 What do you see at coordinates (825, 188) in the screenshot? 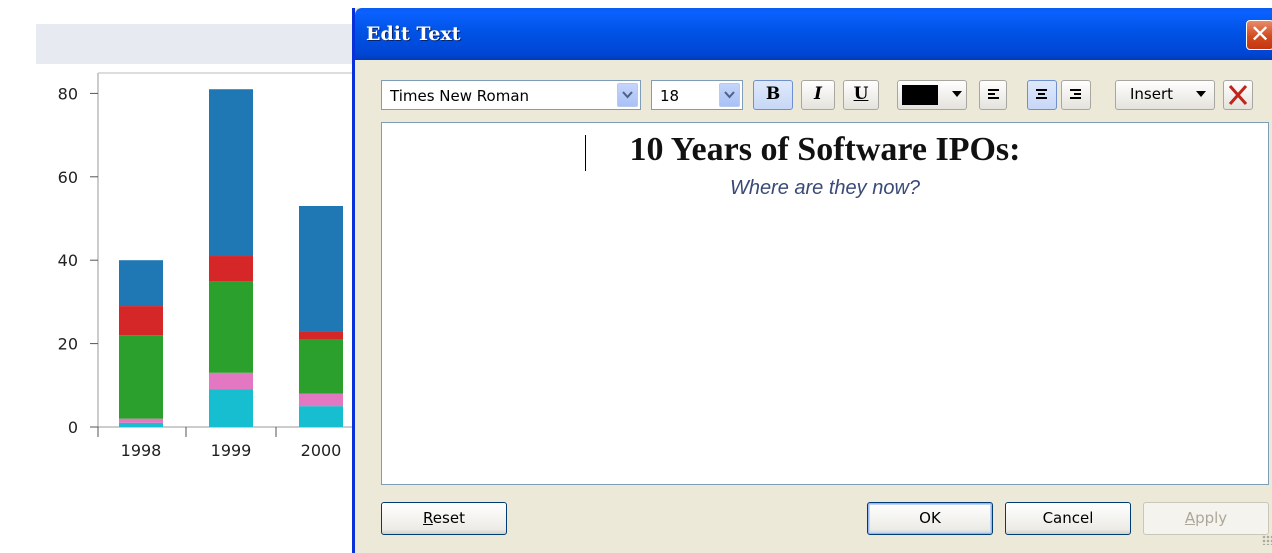
I see `editor-subtitle-line: Where are they now?` at bounding box center [825, 188].